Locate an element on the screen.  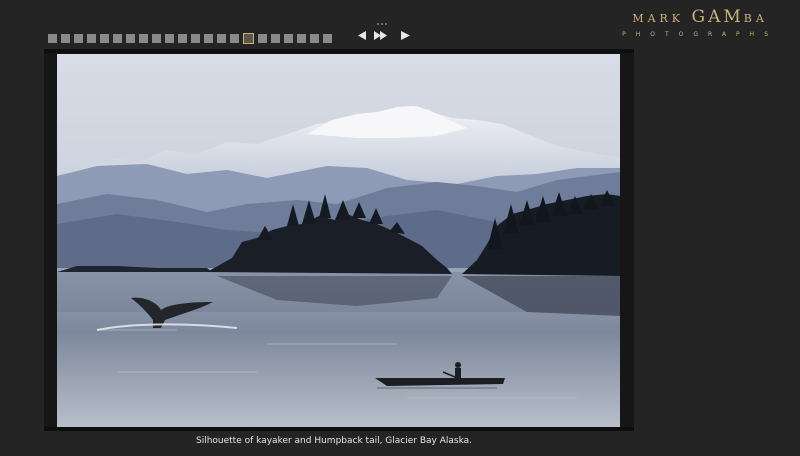
thumbnail-strip is located at coordinates (190, 38).